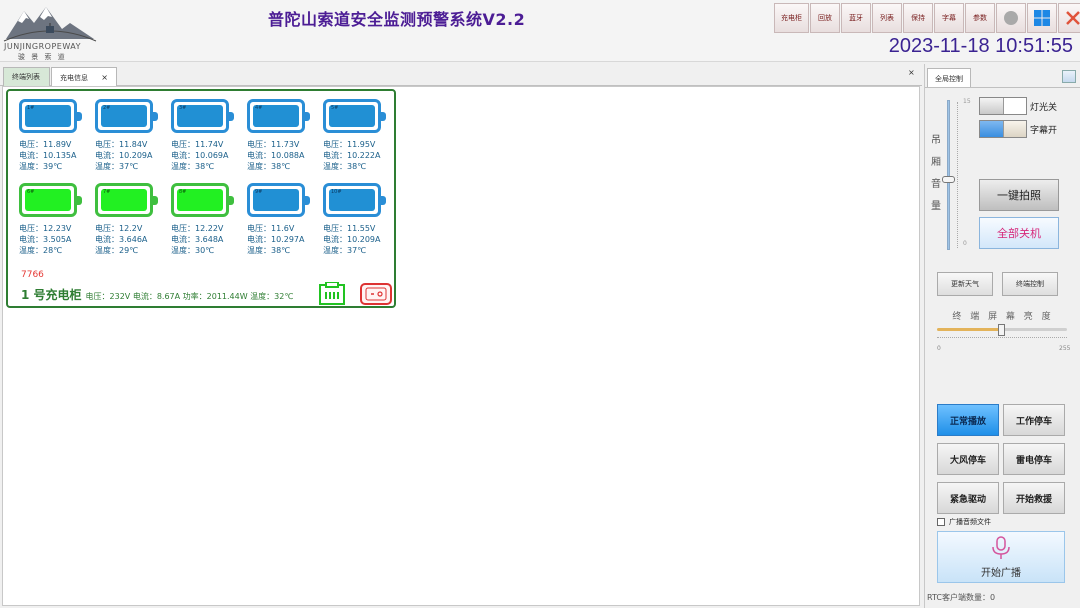  What do you see at coordinates (1044, 107) in the screenshot?
I see `light-toggle-label: 灯光关` at bounding box center [1044, 107].